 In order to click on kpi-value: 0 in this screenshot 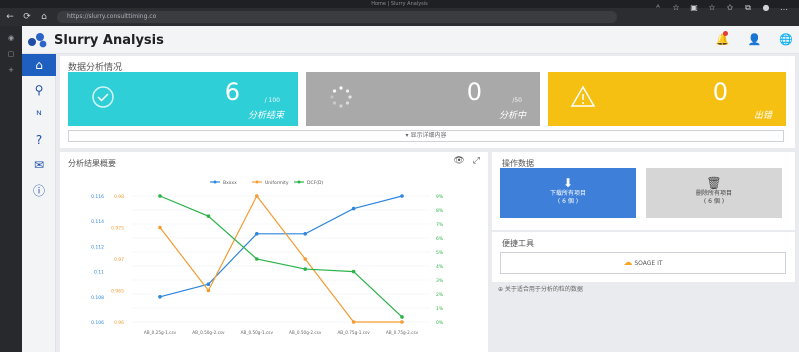, I will do `click(474, 92)`.